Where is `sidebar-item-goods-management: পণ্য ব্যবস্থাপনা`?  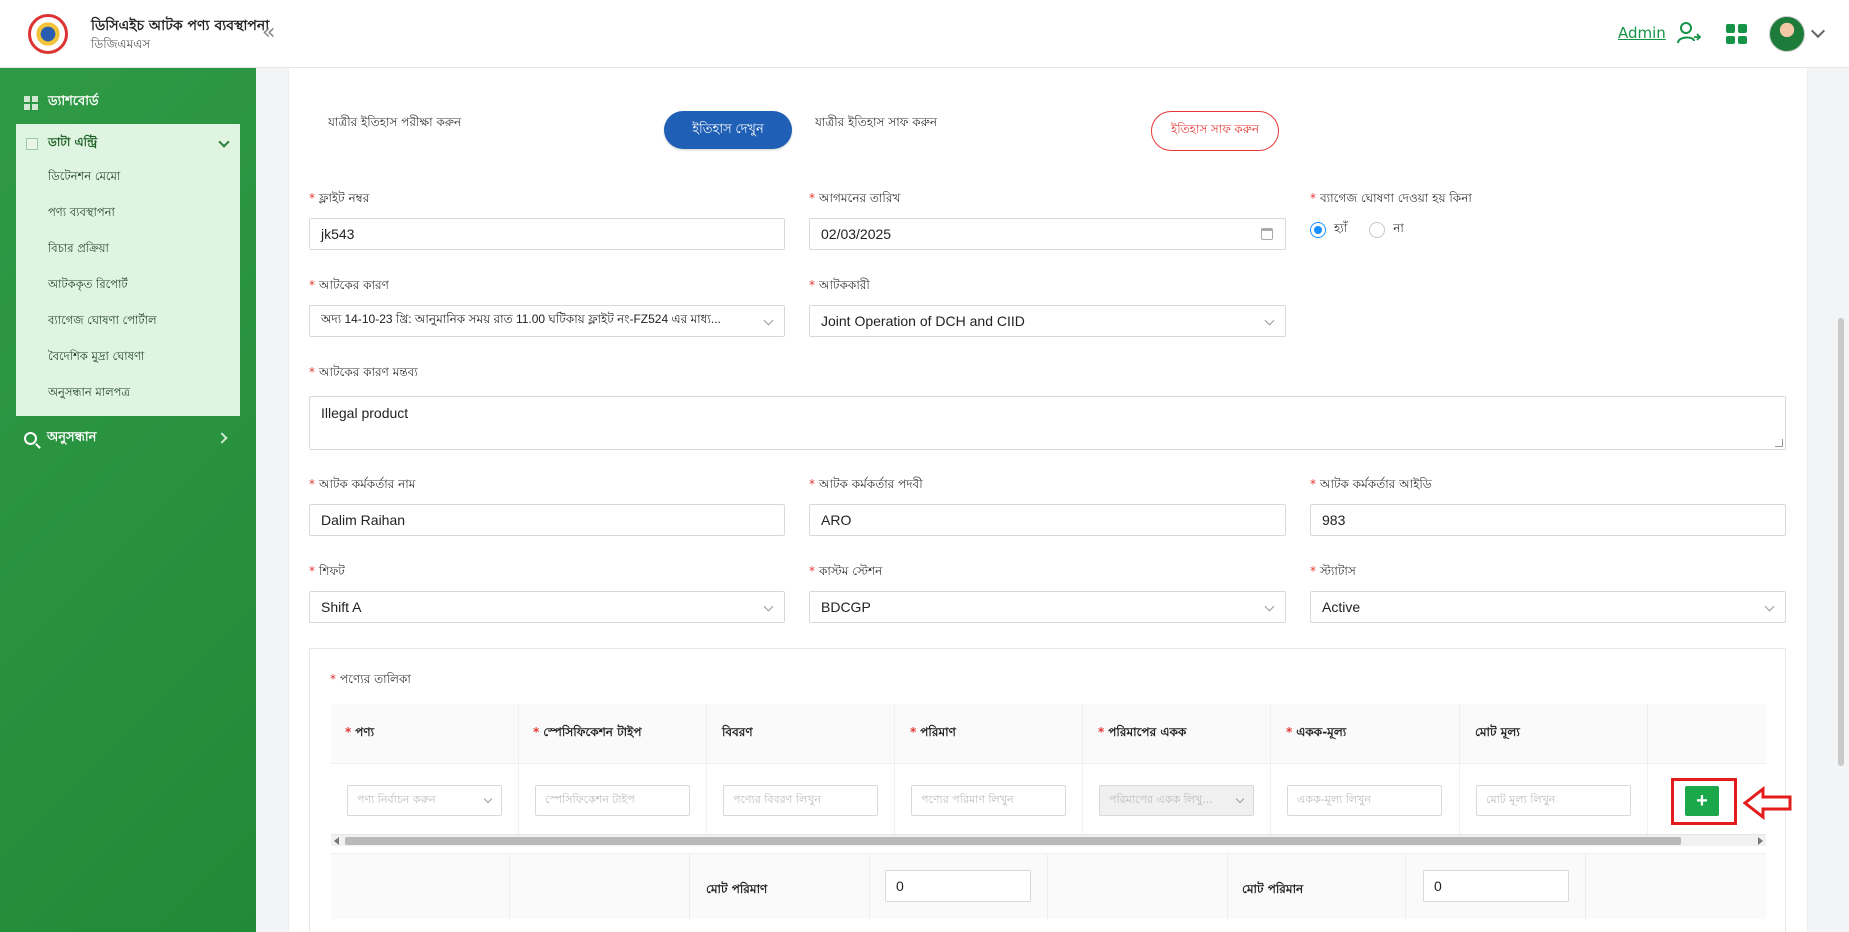
sidebar-item-goods-management: পণ্য ব্যবস্থাপনা is located at coordinates (81, 213).